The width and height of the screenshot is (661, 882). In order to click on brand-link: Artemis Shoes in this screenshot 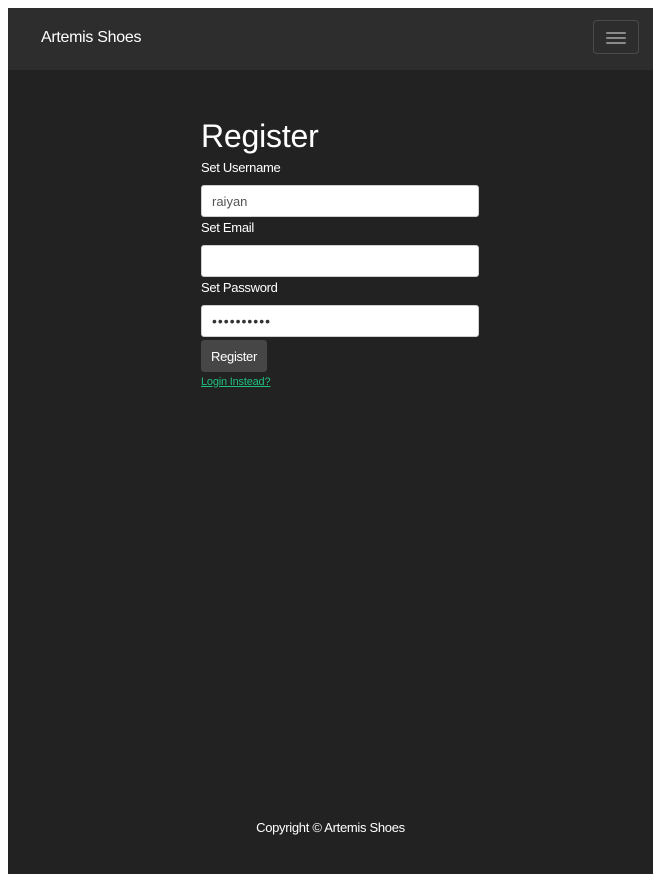, I will do `click(91, 38)`.